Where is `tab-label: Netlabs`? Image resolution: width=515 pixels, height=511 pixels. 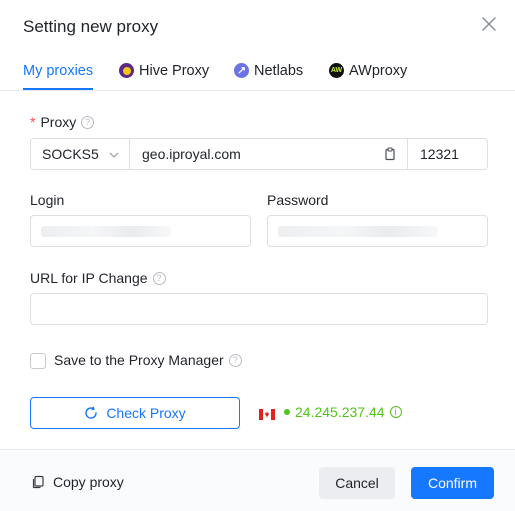
tab-label: Netlabs is located at coordinates (279, 70).